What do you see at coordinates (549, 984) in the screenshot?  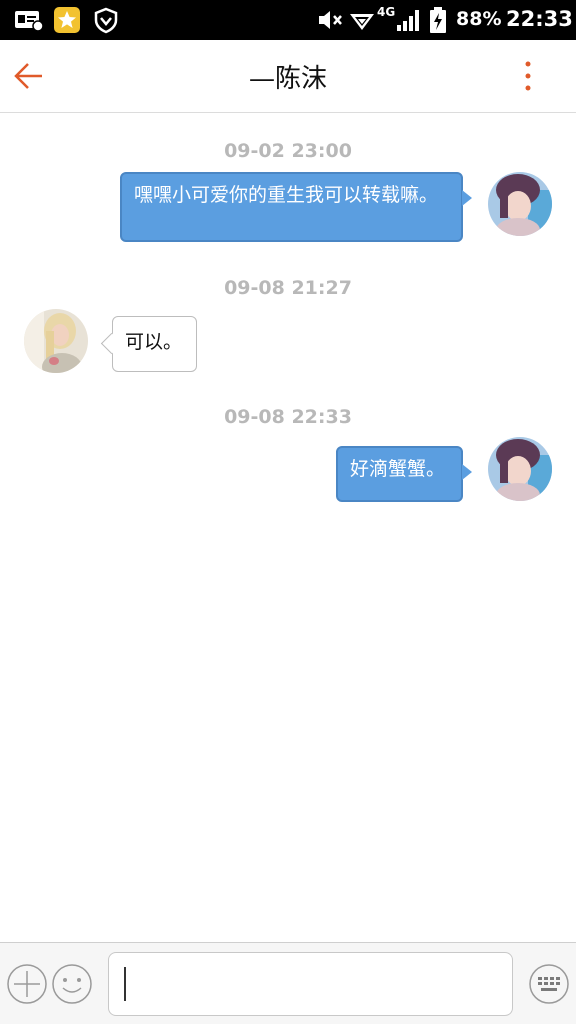 I see `keyboard-icon` at bounding box center [549, 984].